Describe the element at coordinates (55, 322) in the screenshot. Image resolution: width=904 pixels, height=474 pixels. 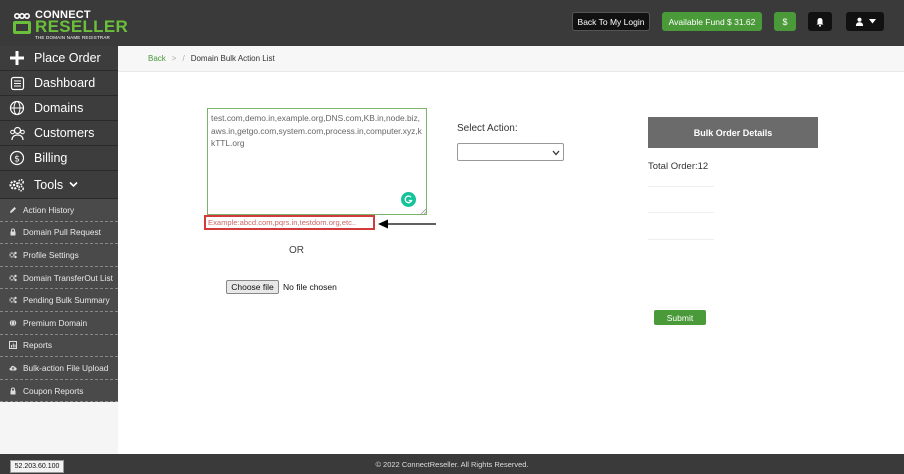
I see `sidebar-subitem-label: Premium Domain` at that location.